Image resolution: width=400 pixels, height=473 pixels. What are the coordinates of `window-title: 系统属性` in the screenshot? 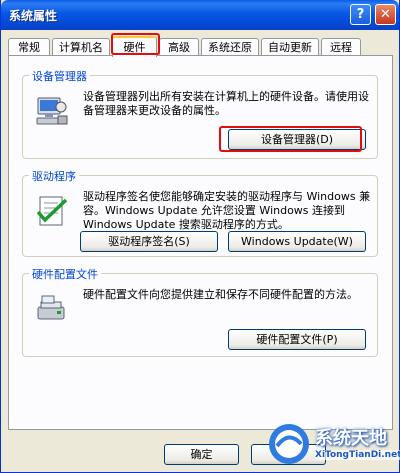 It's located at (33, 16).